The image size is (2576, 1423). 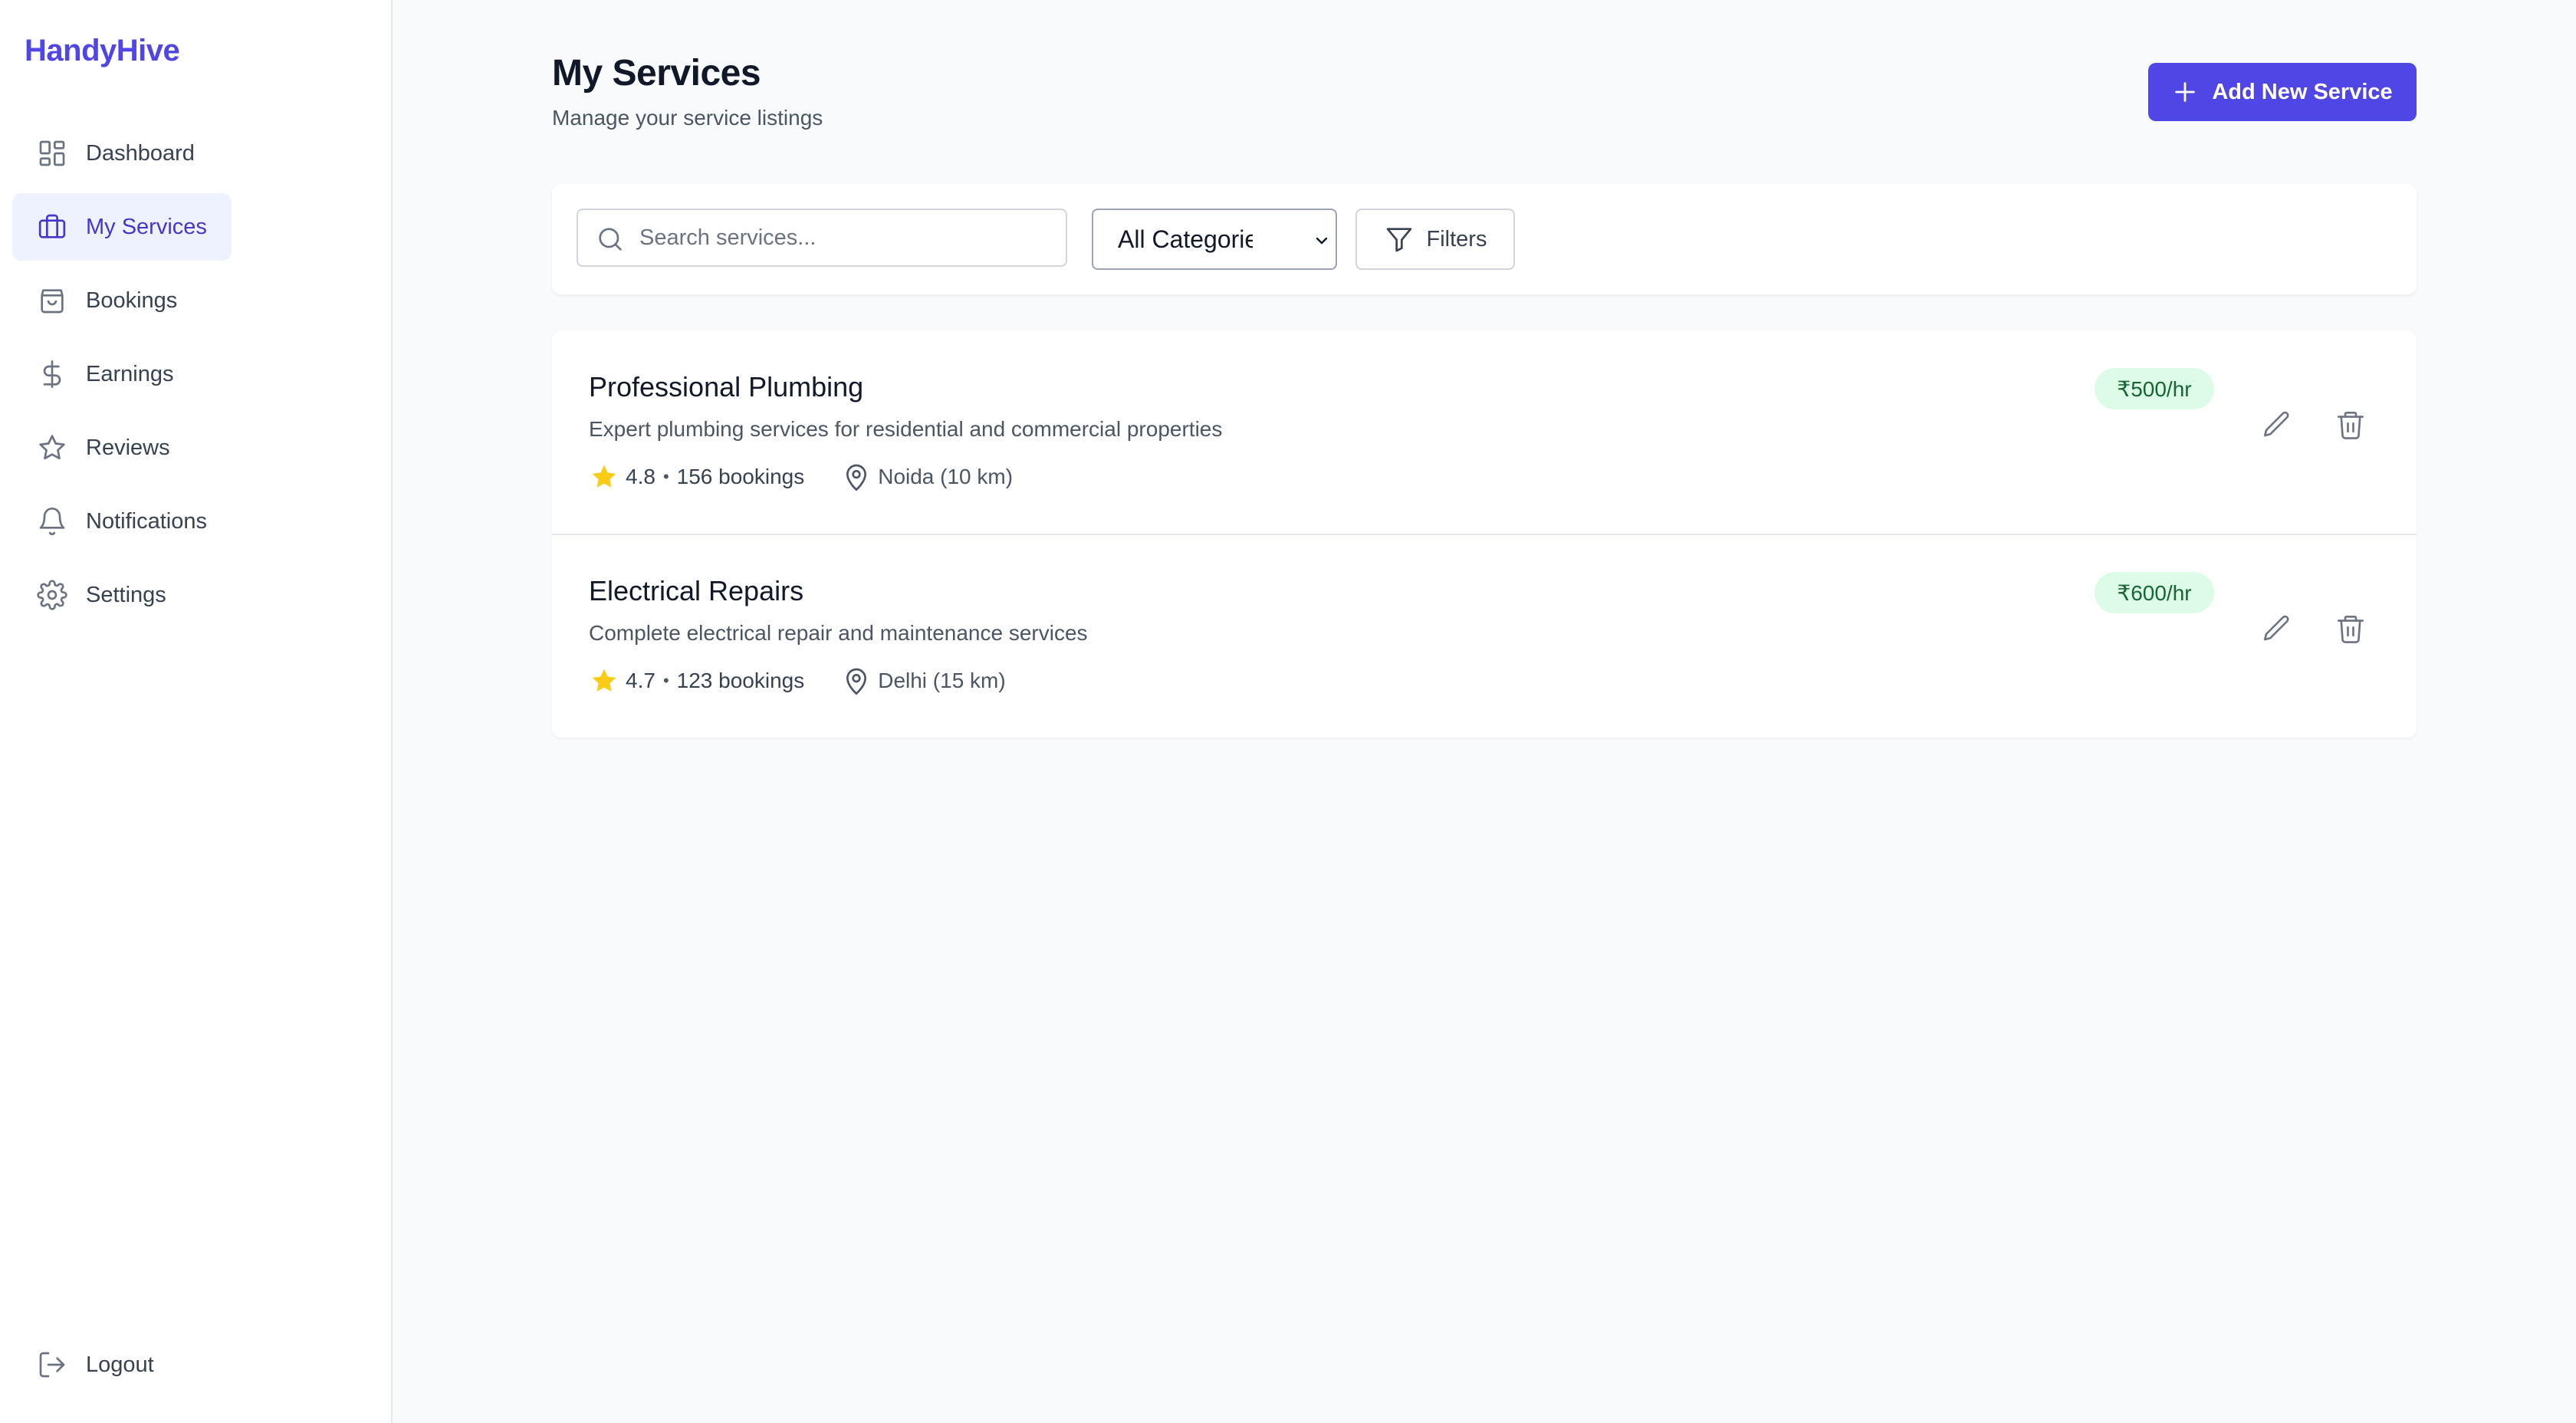 I want to click on sidebar-item-dashboard: Dashboard, so click(x=115, y=153).